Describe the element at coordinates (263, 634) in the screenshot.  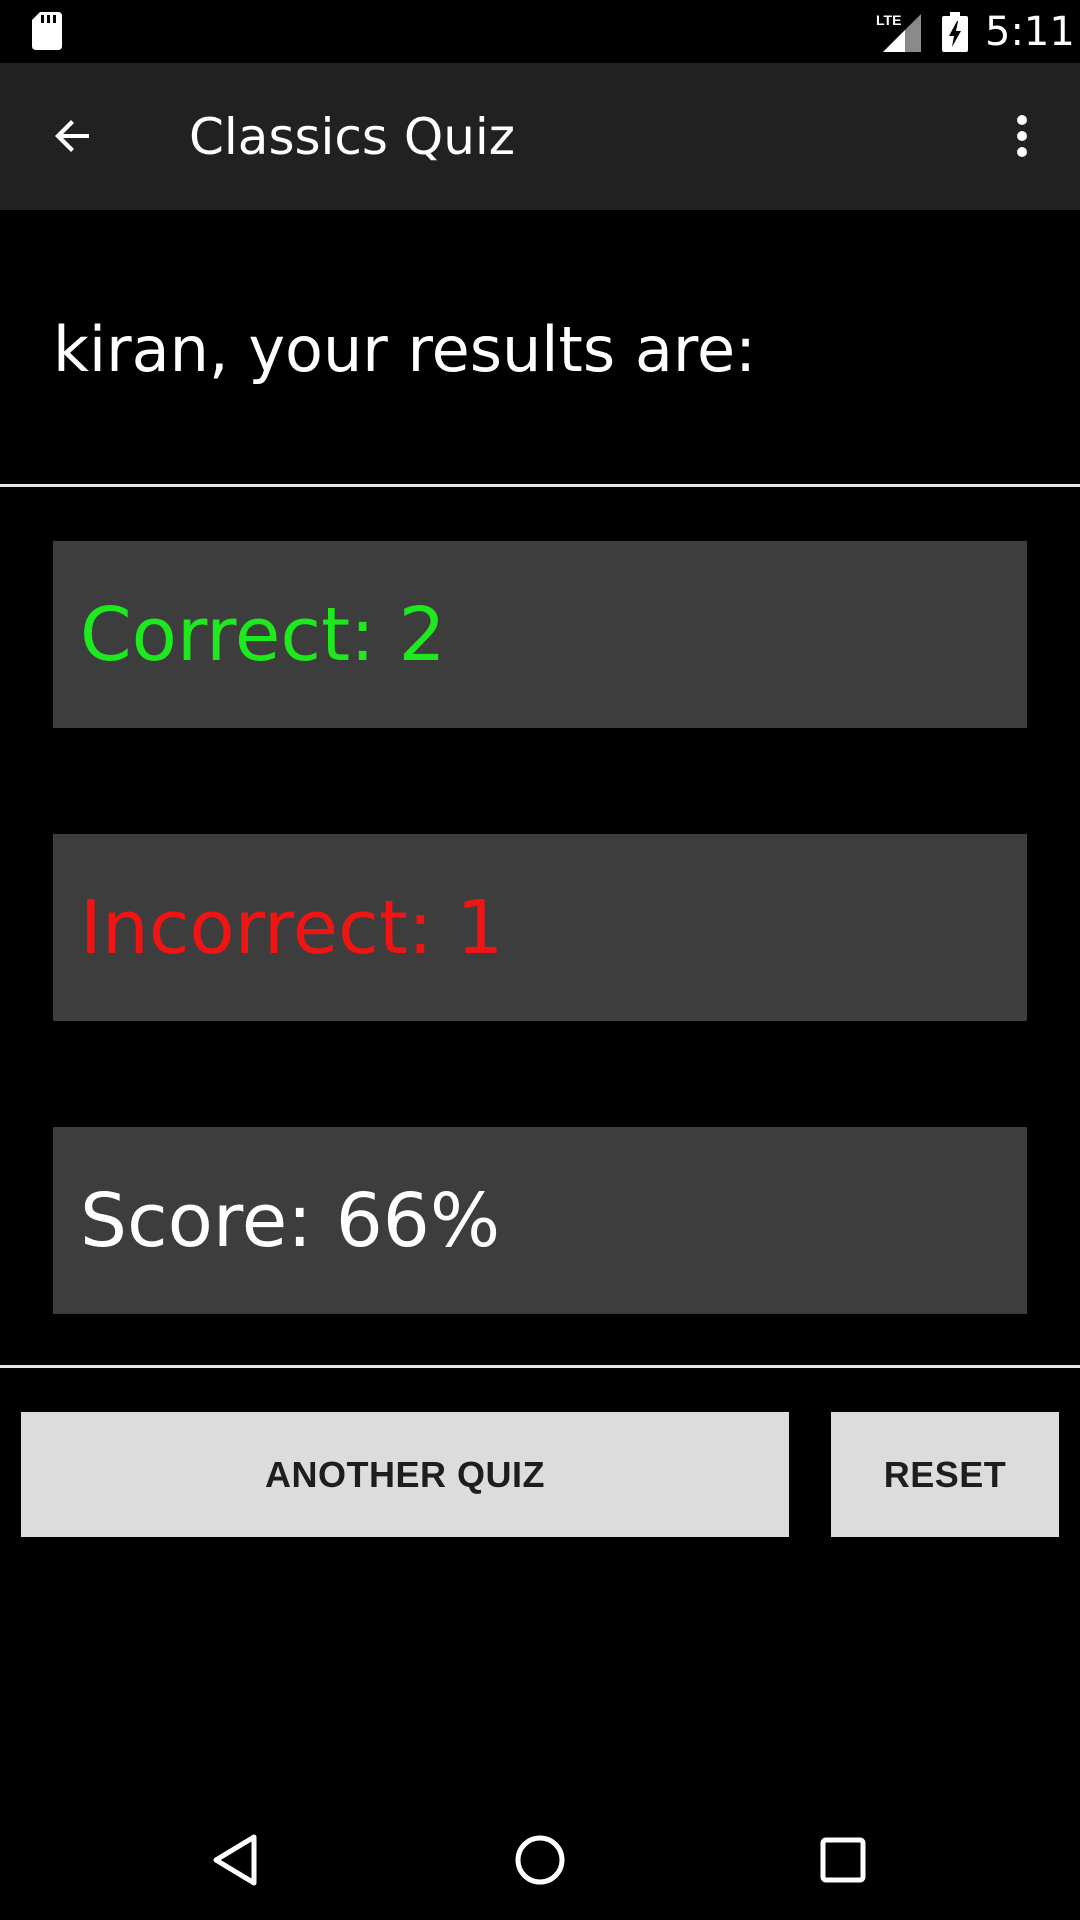
I see `correct-count-text: Correct: 2` at that location.